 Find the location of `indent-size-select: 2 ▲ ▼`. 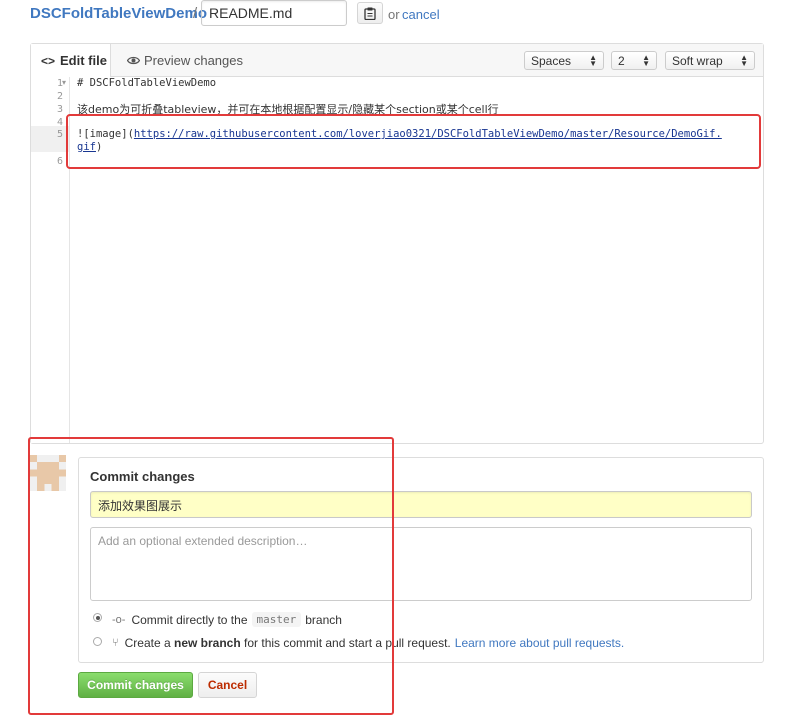

indent-size-select: 2 ▲ ▼ is located at coordinates (634, 60).